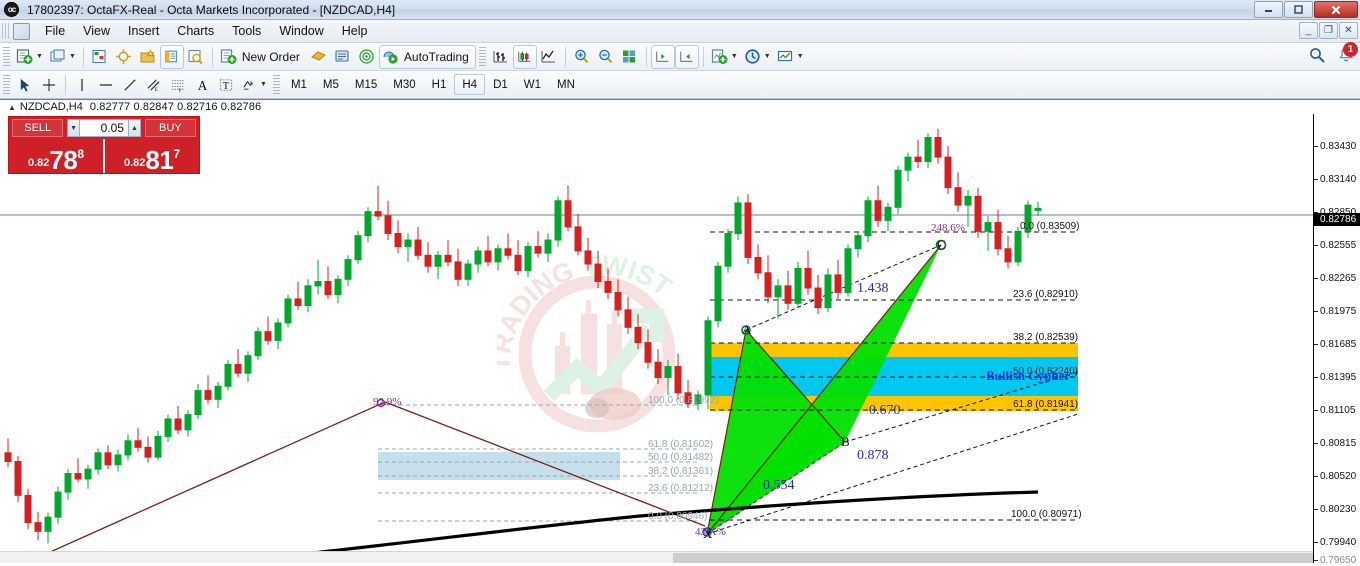 The height and width of the screenshot is (566, 1360). What do you see at coordinates (404, 84) in the screenshot?
I see `timeframe-m30: M30` at bounding box center [404, 84].